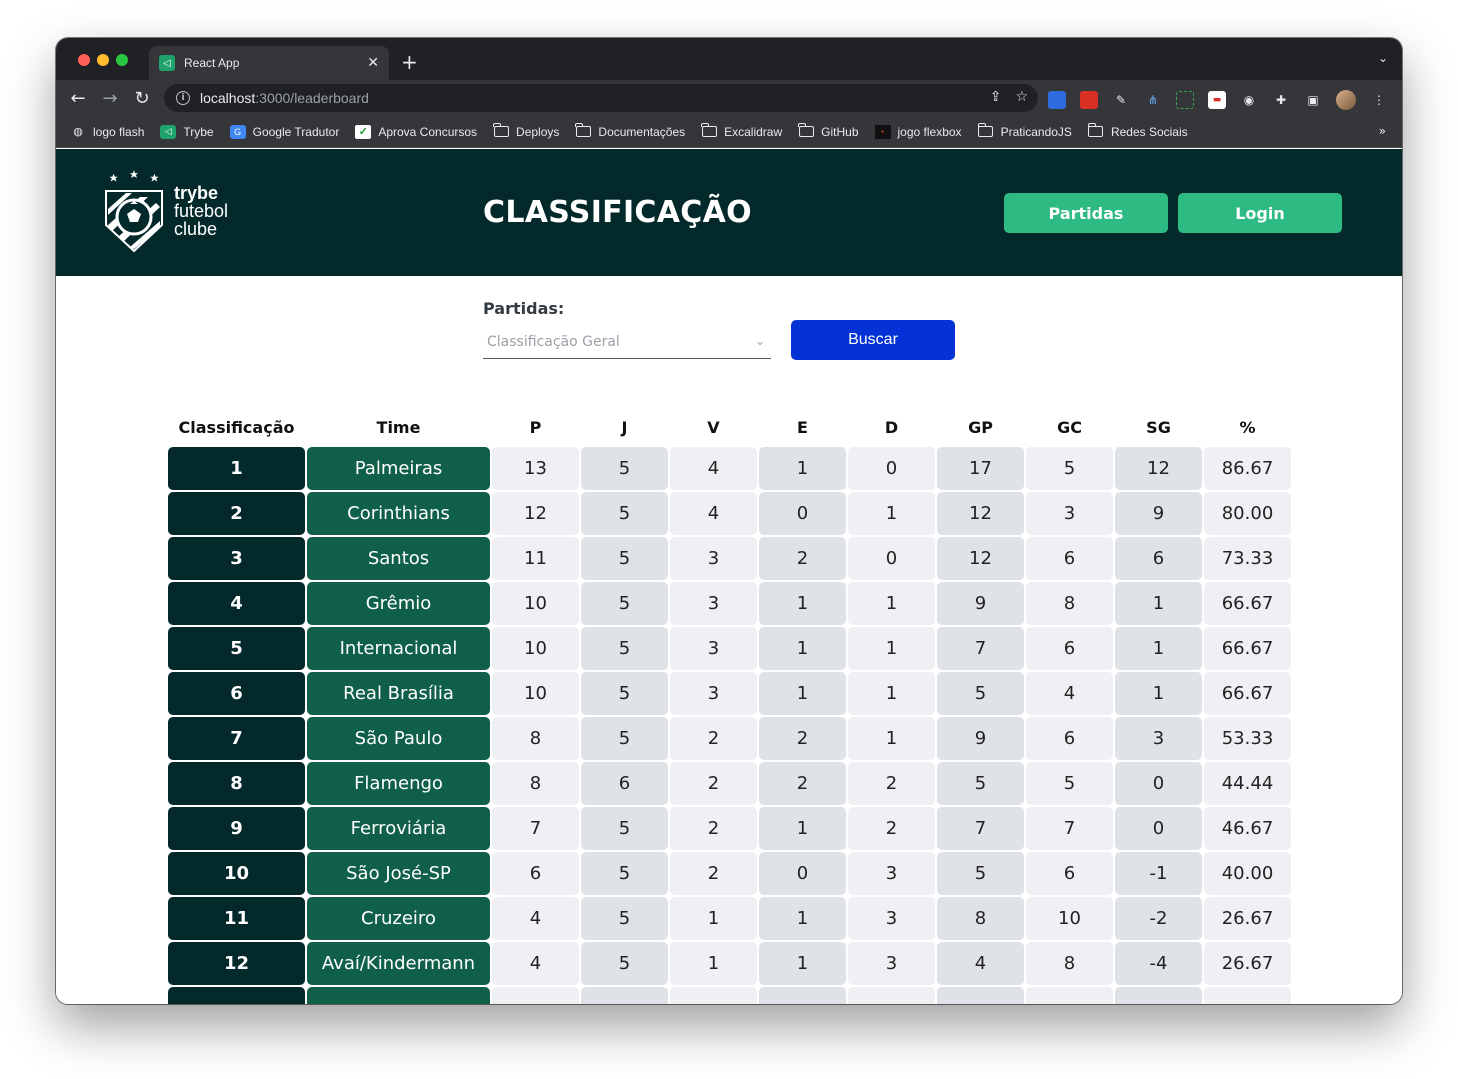  What do you see at coordinates (1313, 100) in the screenshot?
I see `side-panel-icon: ▣` at bounding box center [1313, 100].